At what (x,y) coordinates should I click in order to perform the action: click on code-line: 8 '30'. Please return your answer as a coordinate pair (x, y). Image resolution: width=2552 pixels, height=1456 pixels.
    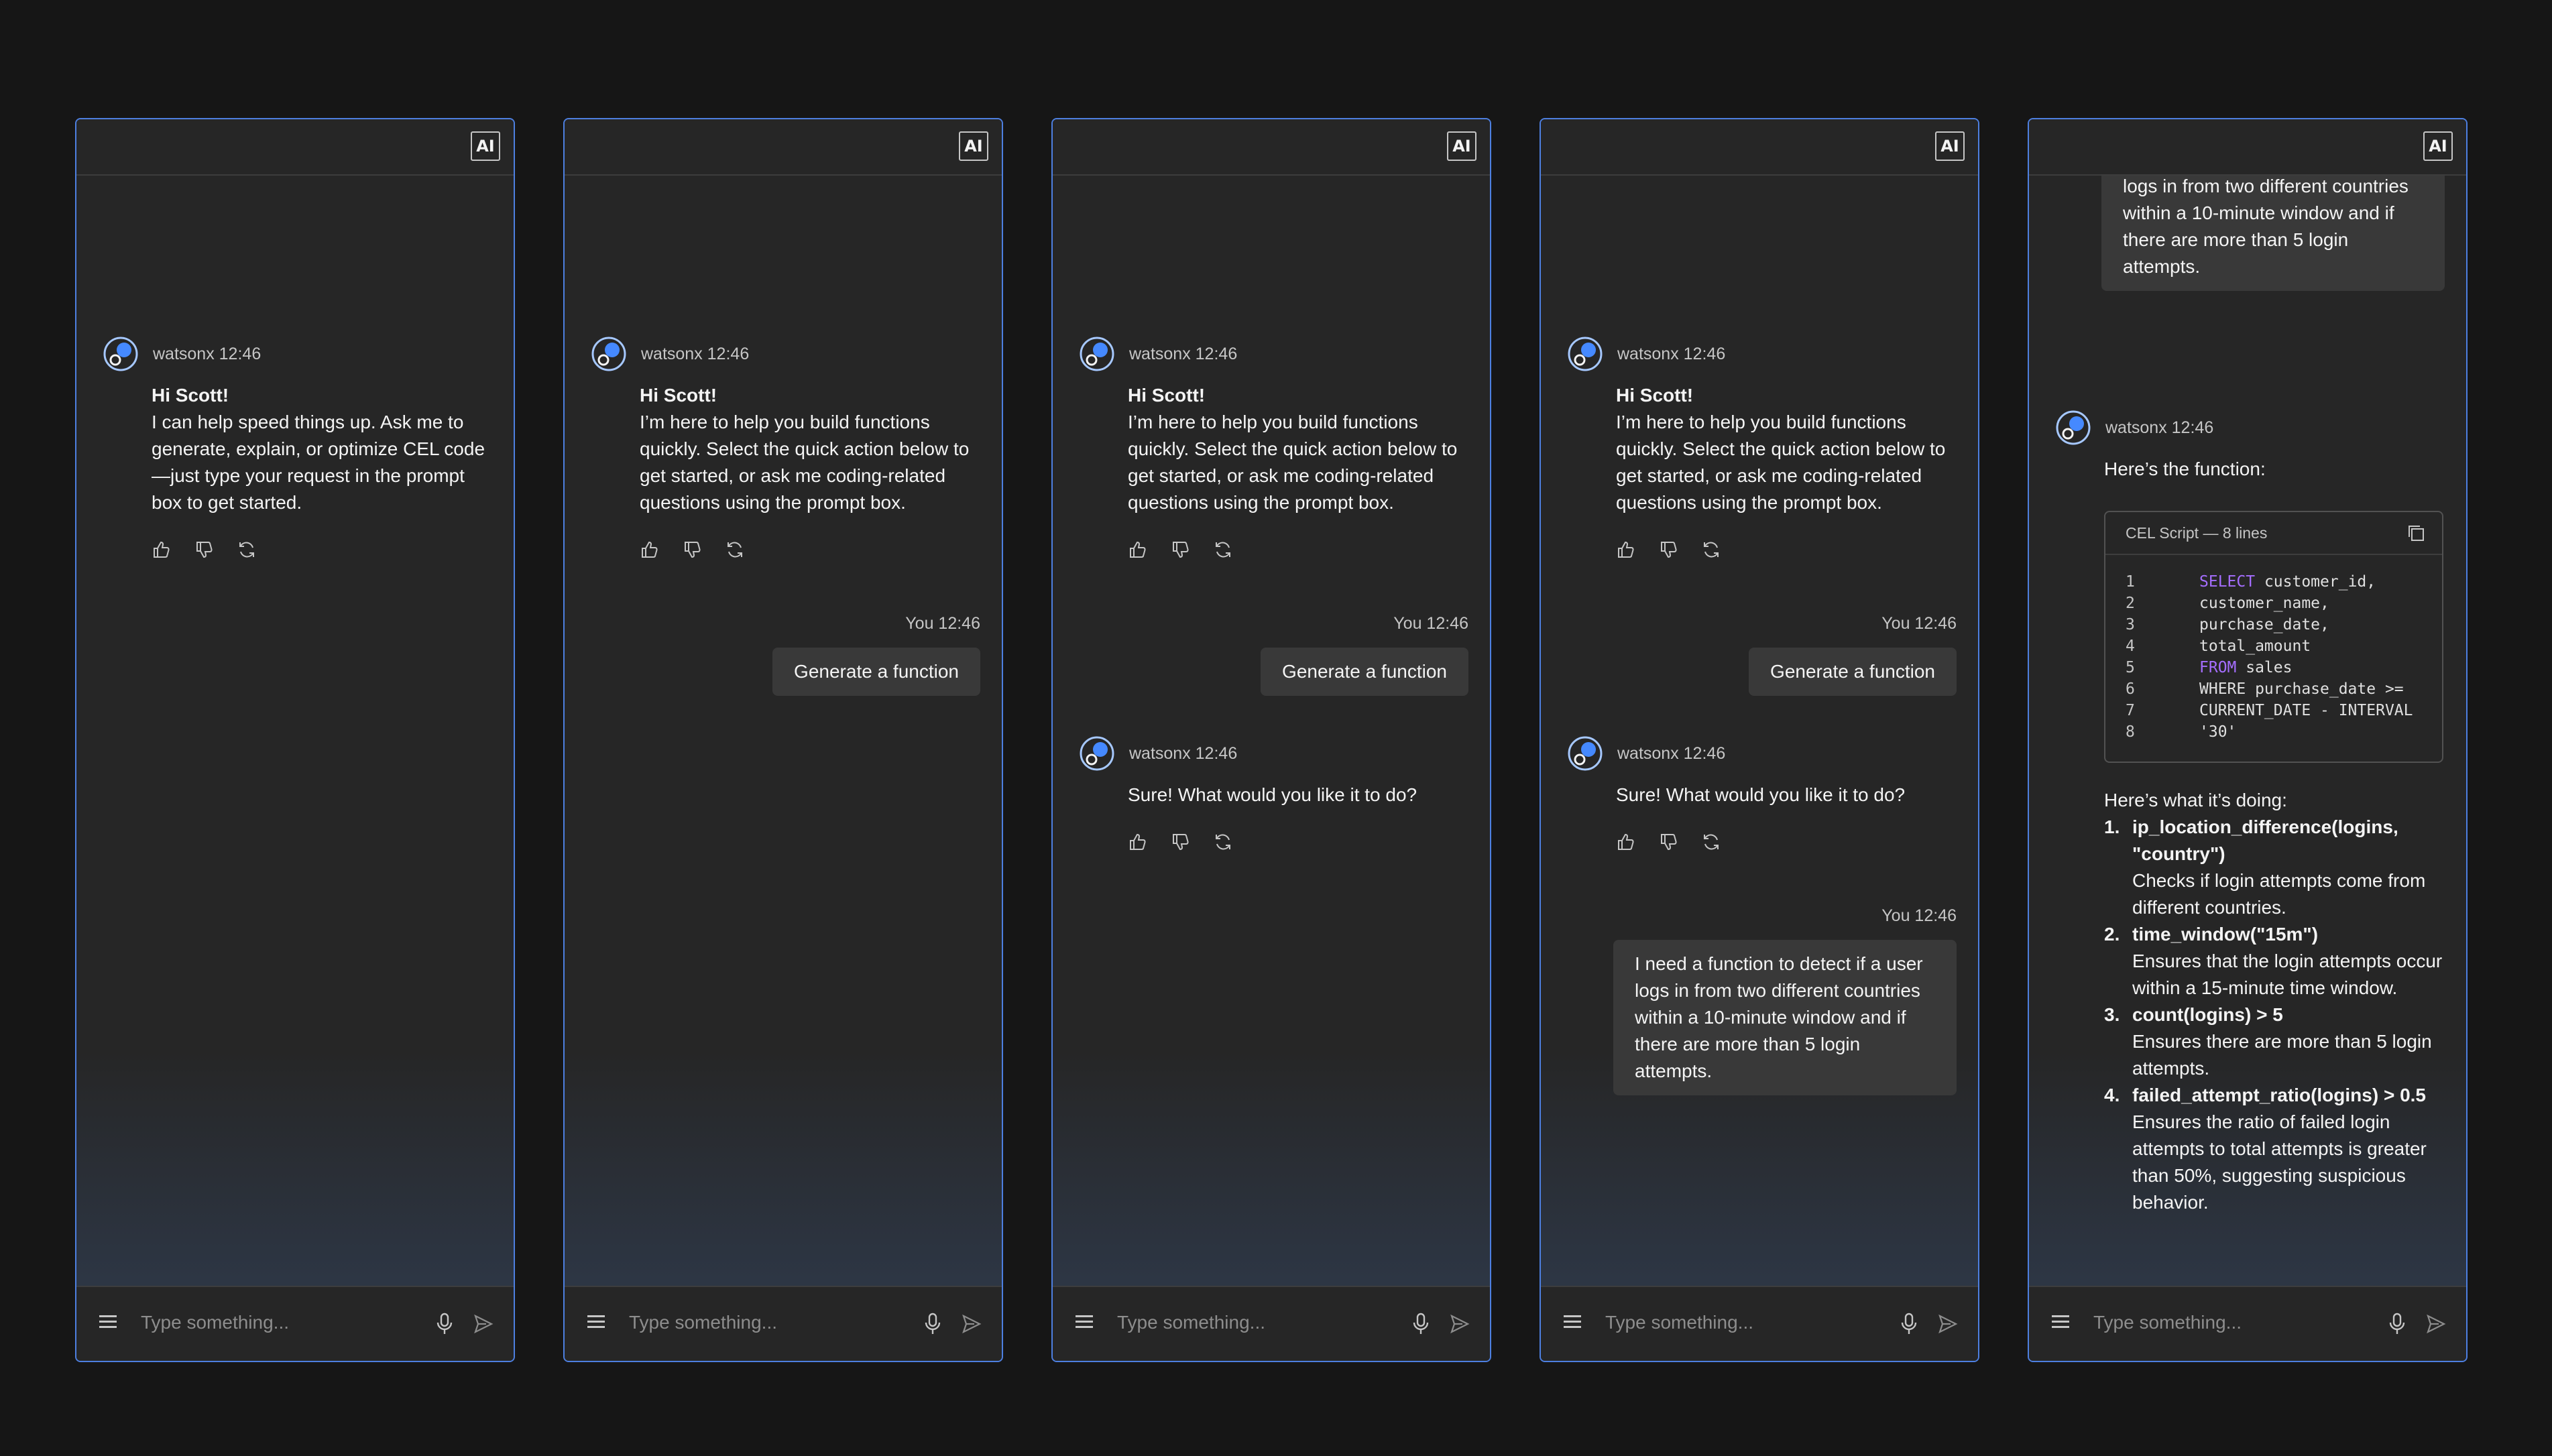
    Looking at the image, I should click on (2269, 732).